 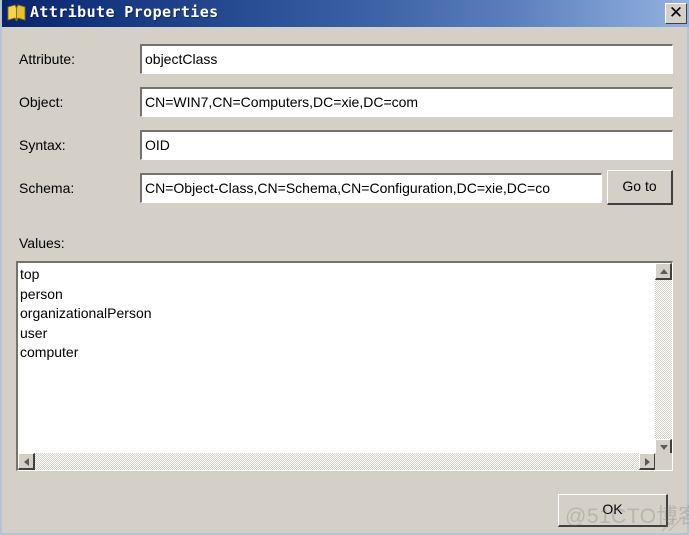 I want to click on close-button: ✕, so click(x=676, y=13).